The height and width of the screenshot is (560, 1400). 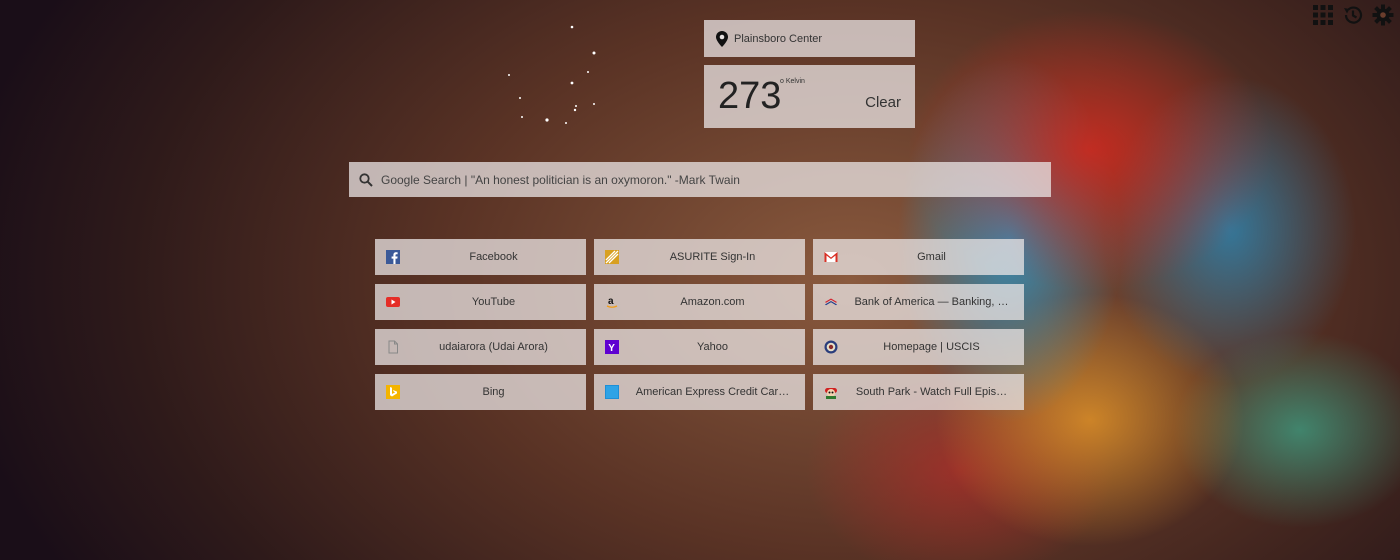 I want to click on yahoo-icon: Y, so click(x=612, y=347).